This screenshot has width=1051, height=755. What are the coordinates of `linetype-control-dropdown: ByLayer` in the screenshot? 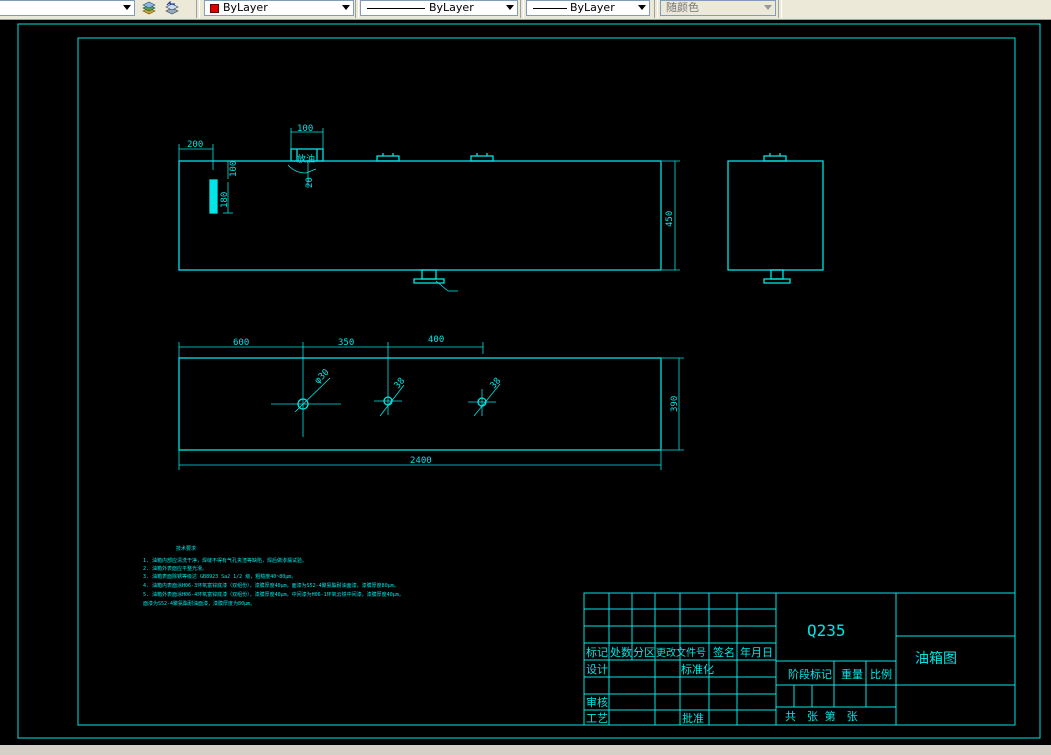 It's located at (439, 8).